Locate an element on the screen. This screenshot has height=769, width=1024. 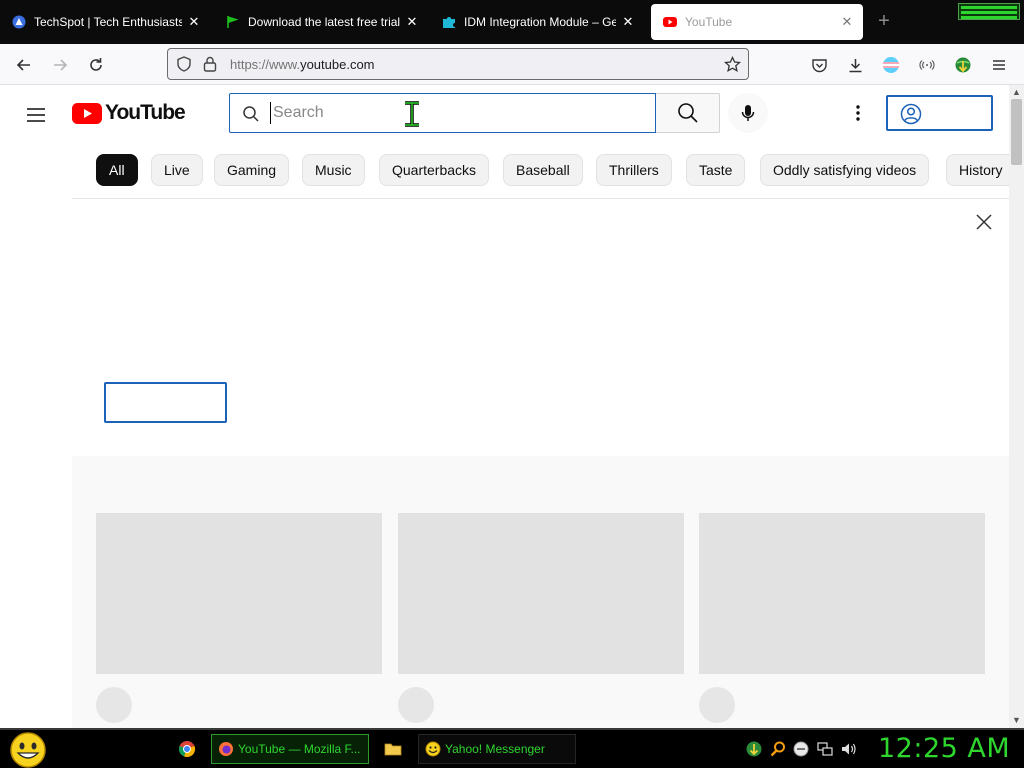
chip-all: All is located at coordinates (117, 170).